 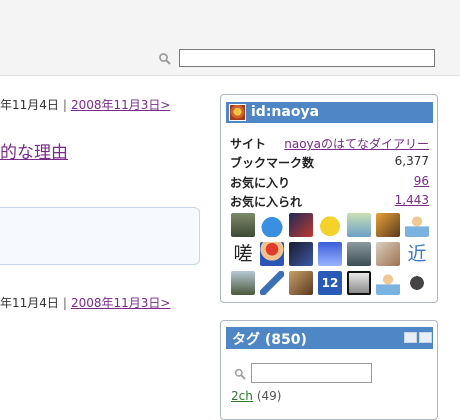 I want to click on kanji-icon: 近, so click(x=417, y=254).